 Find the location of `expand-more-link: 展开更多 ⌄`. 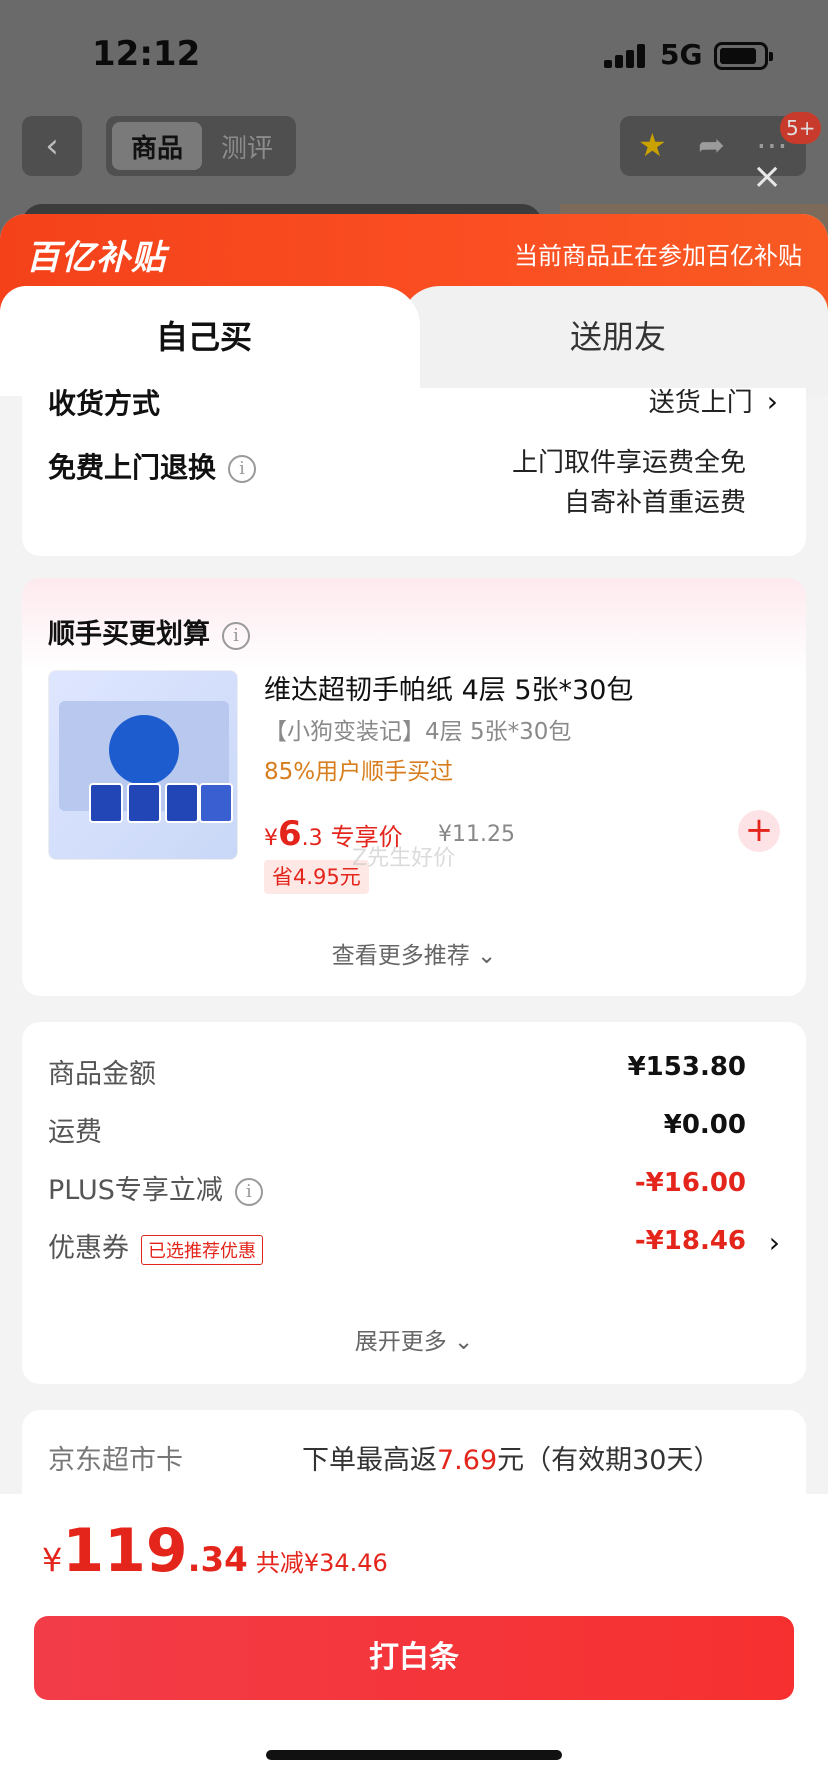

expand-more-link: 展开更多 ⌄ is located at coordinates (414, 1339).